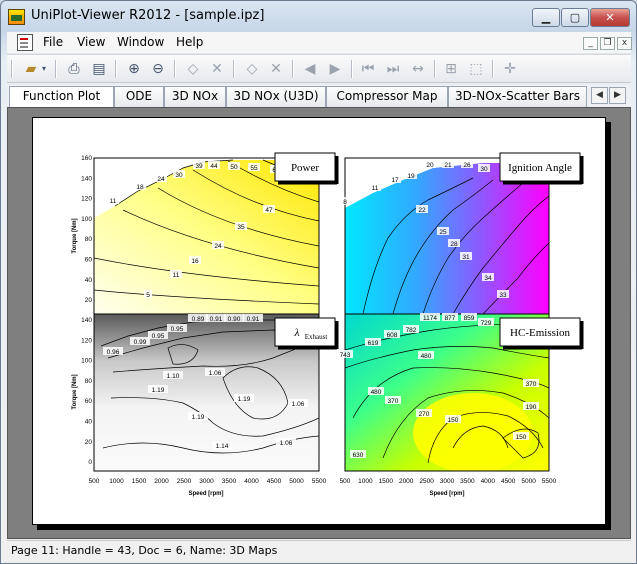 The height and width of the screenshot is (564, 637). What do you see at coordinates (476, 69) in the screenshot?
I see `crop-icon: ⬚` at bounding box center [476, 69].